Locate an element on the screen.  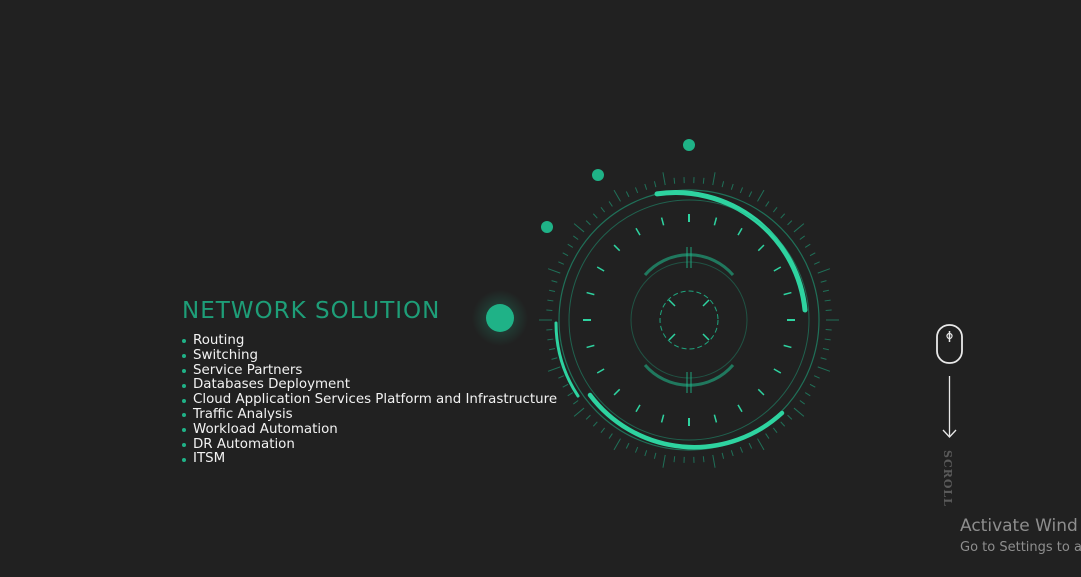
mouse-icon is located at coordinates (949, 344).